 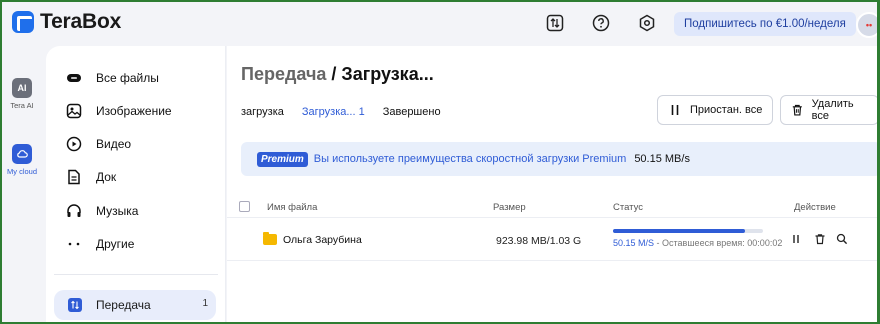 I want to click on folder-icon, so click(x=270, y=238).